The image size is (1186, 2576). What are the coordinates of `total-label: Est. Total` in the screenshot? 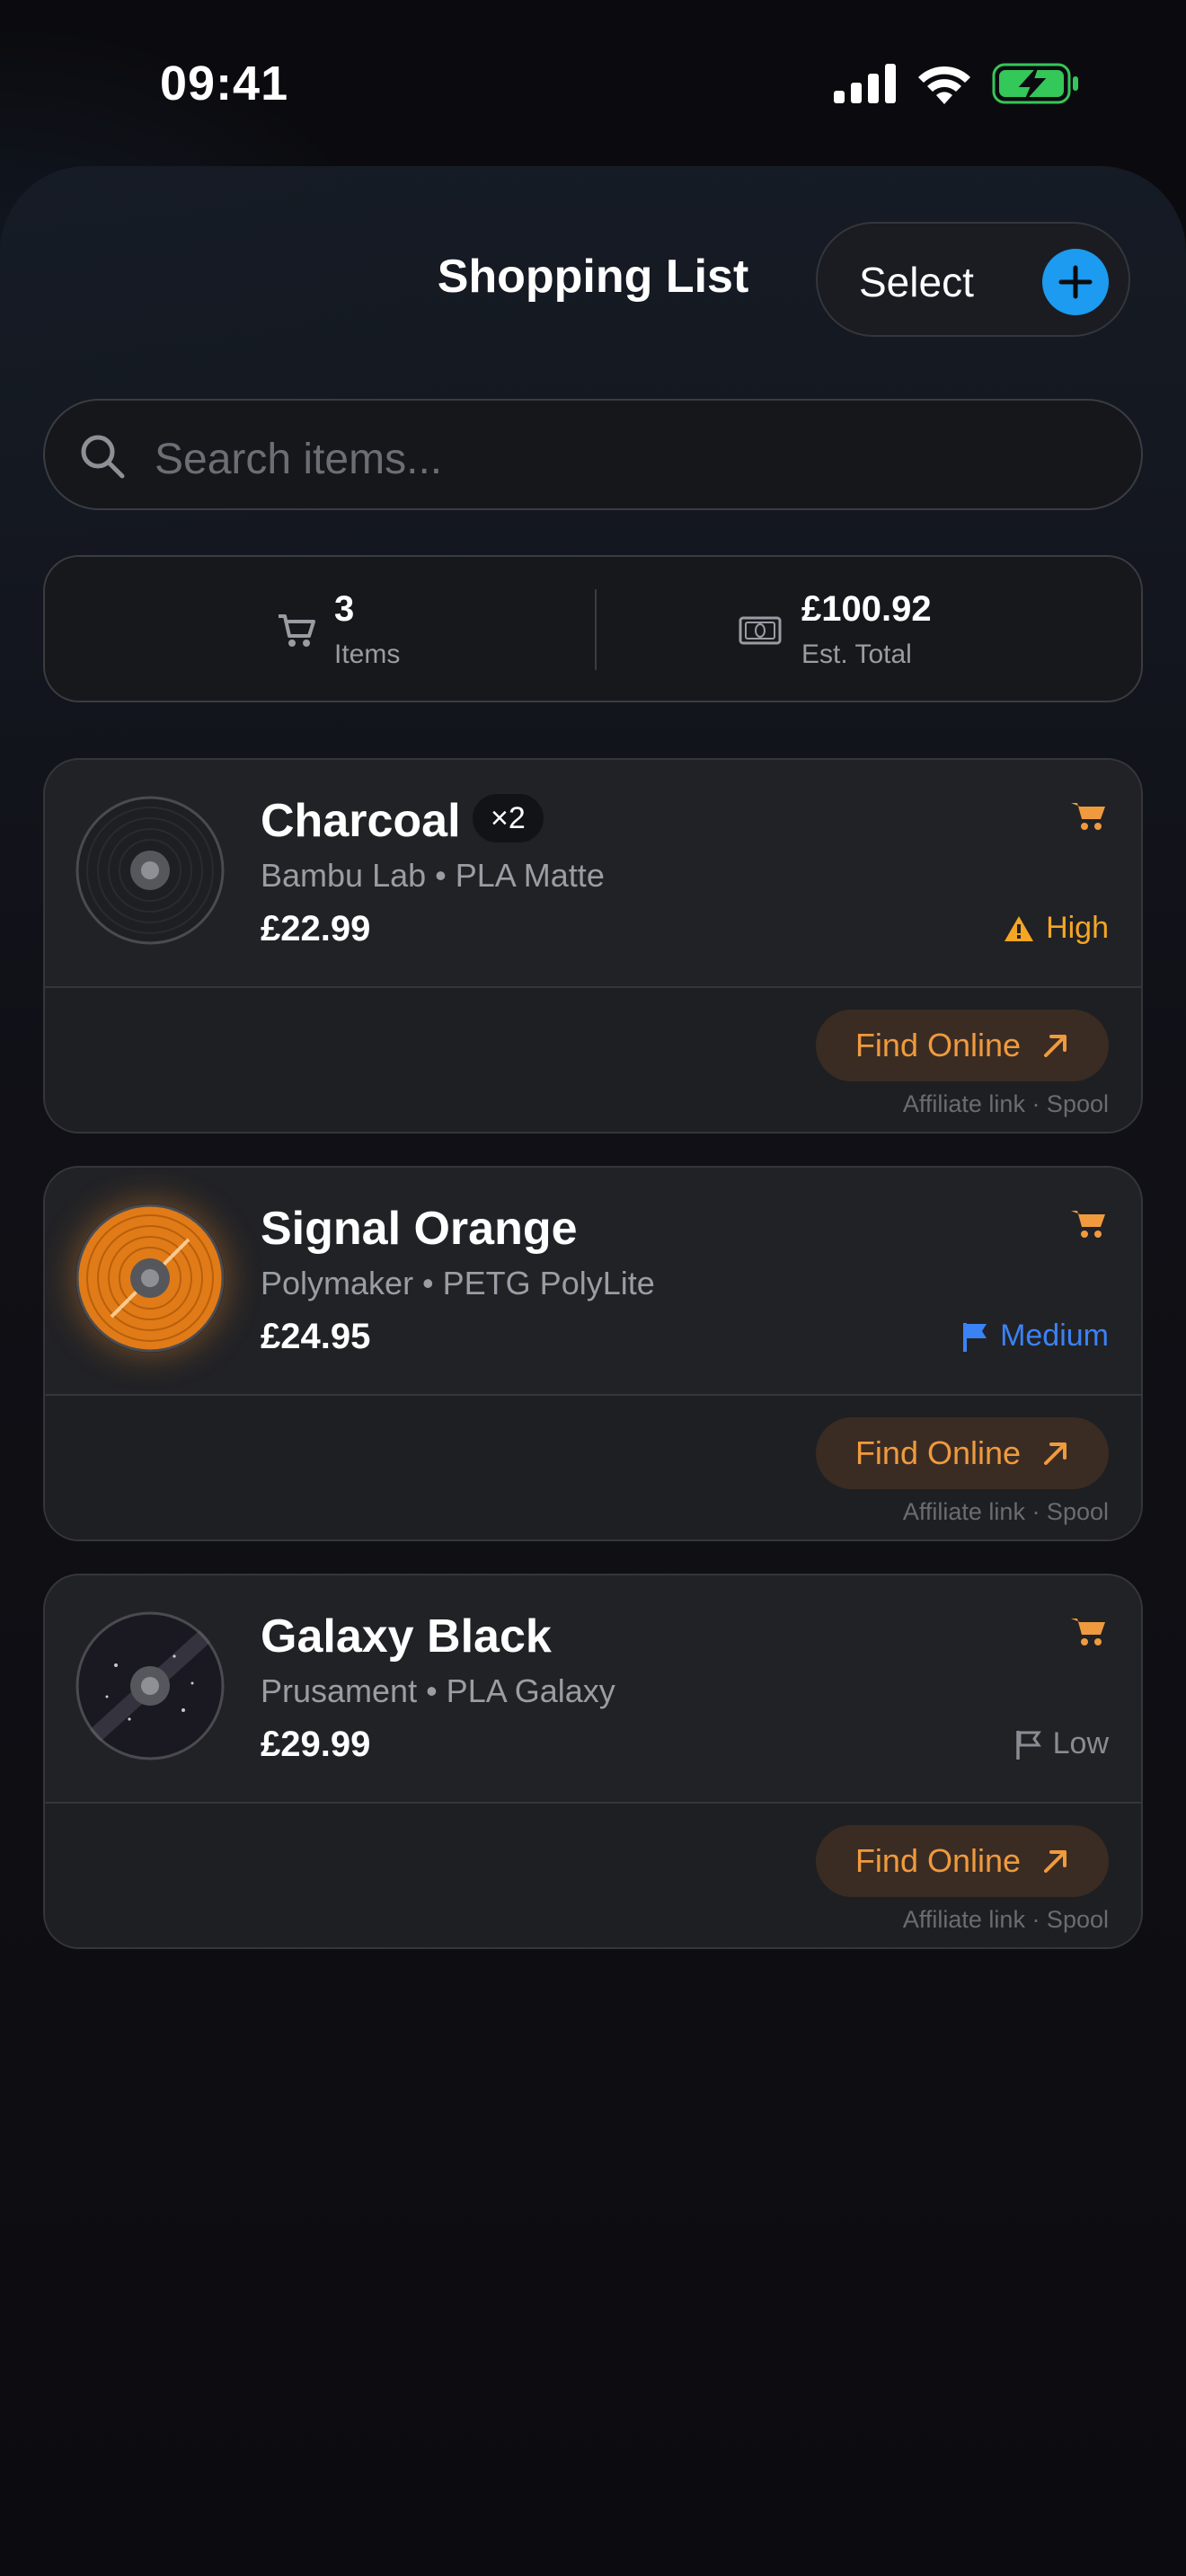 It's located at (856, 654).